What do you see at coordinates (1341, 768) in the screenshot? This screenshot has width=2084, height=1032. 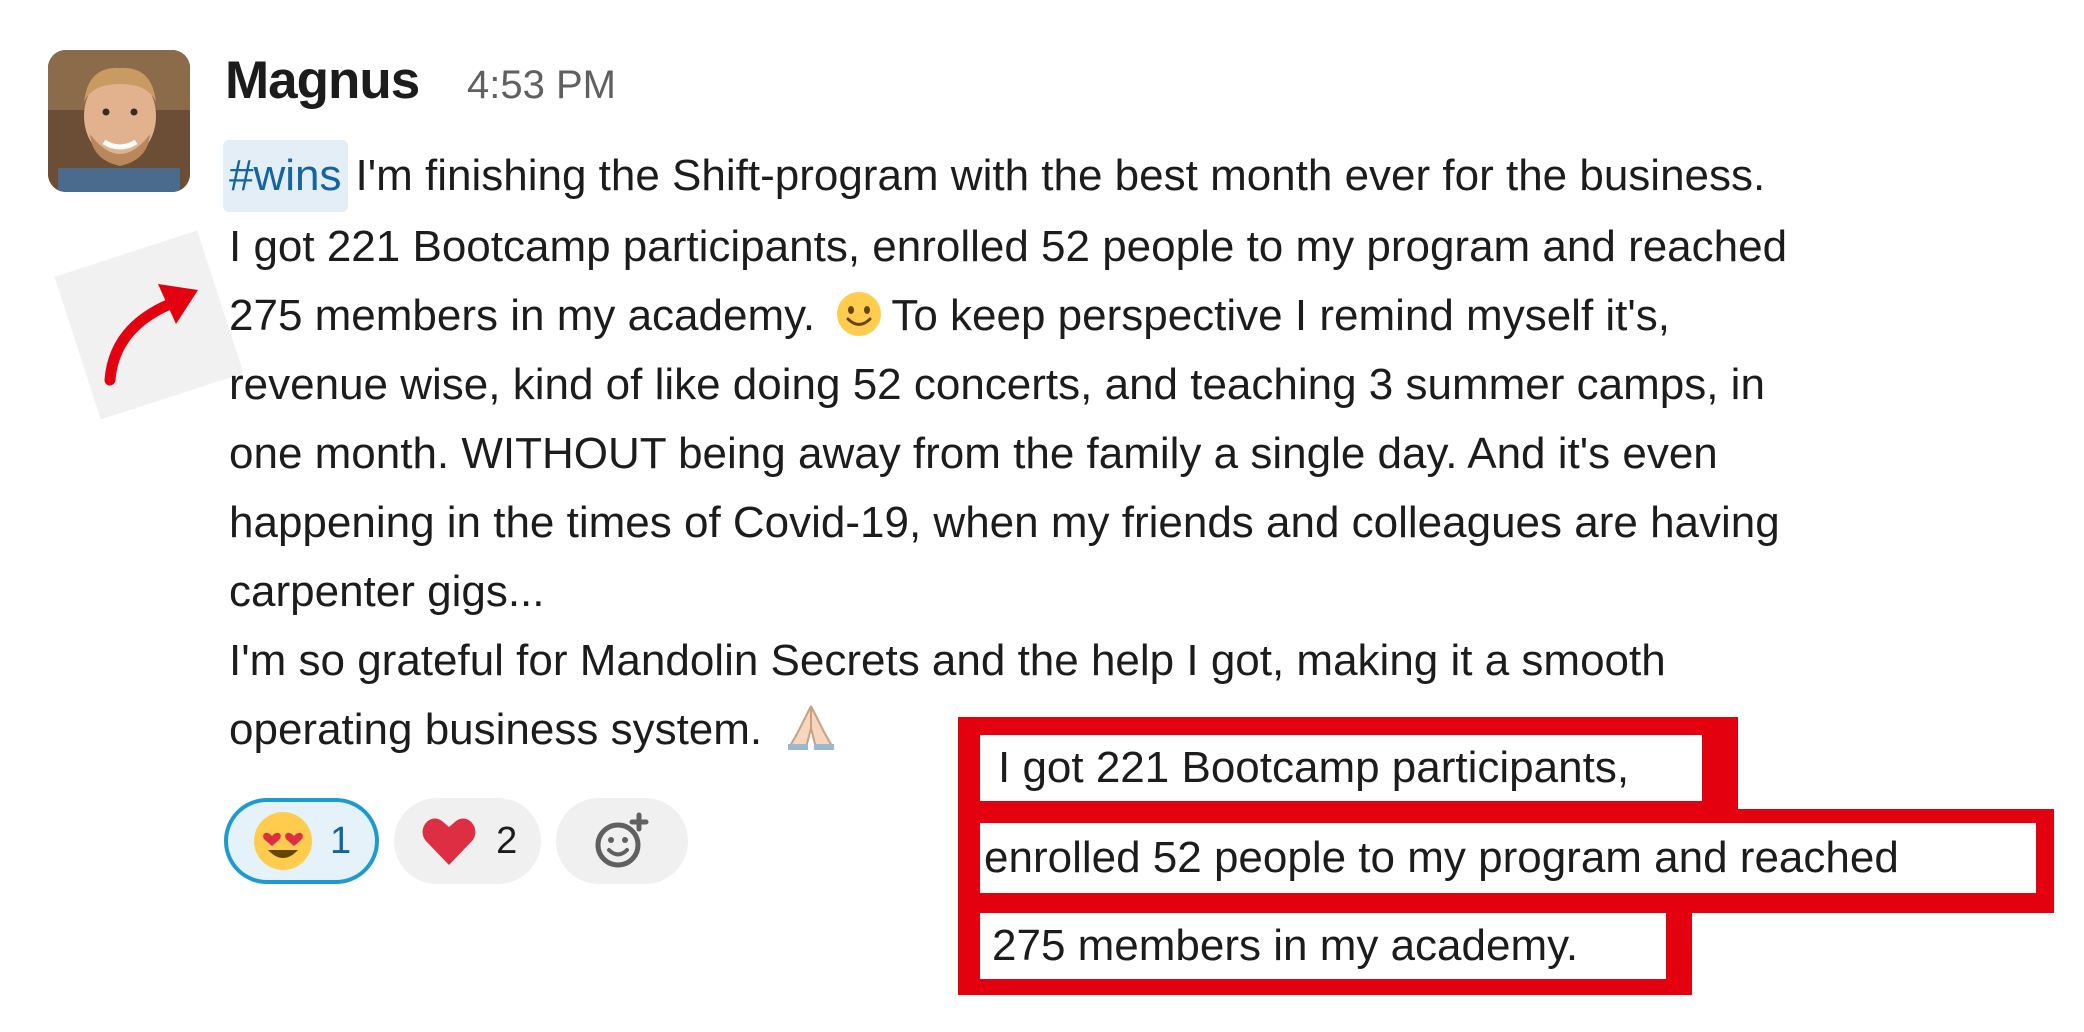 I see `callout-text: I got 221 Bootcamp participants,` at bounding box center [1341, 768].